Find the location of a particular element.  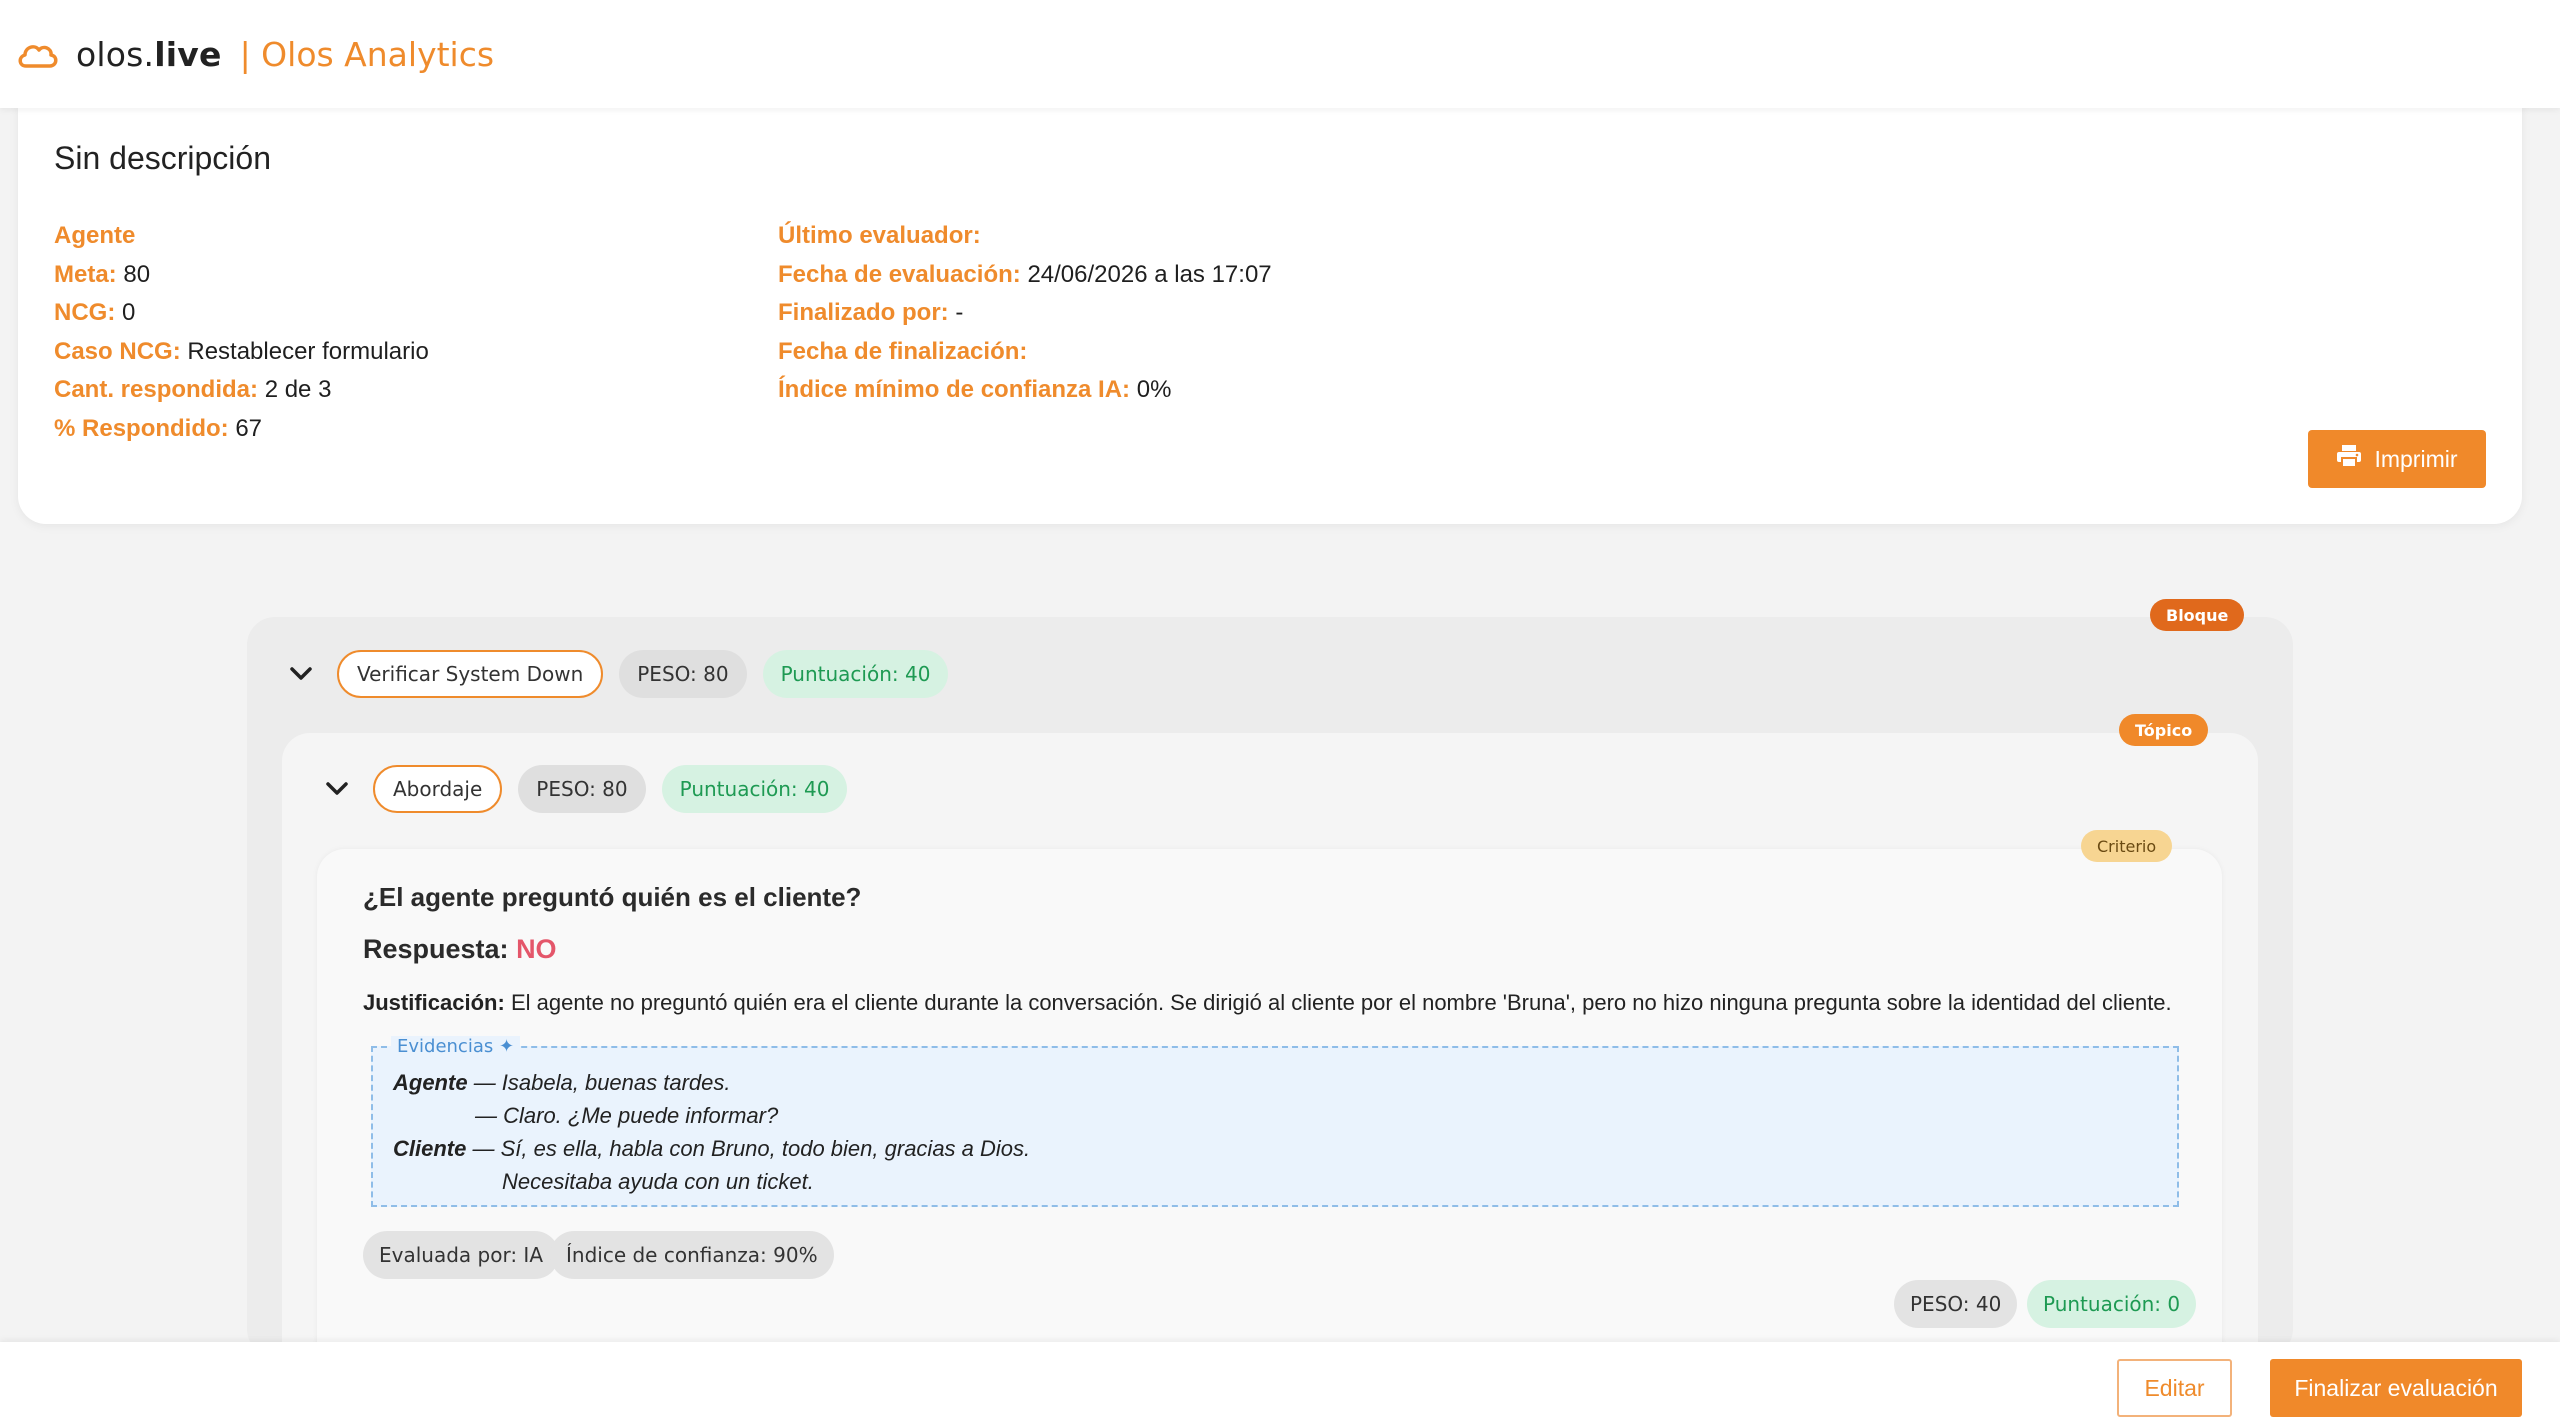

cloud-logo-icon is located at coordinates (38, 54).